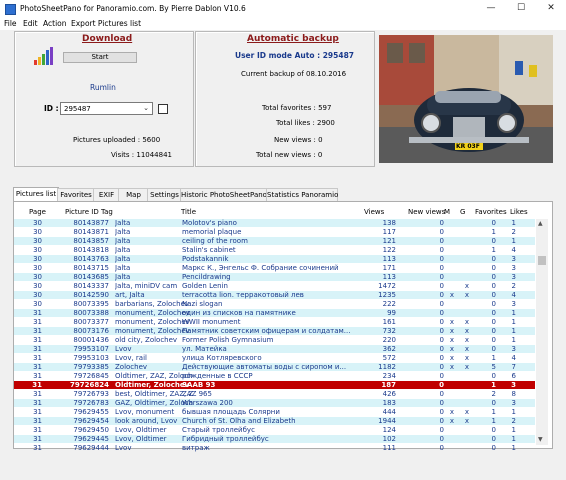 This screenshot has width=566, height=480. Describe the element at coordinates (452, 331) in the screenshot. I see `cell-m: x` at that location.